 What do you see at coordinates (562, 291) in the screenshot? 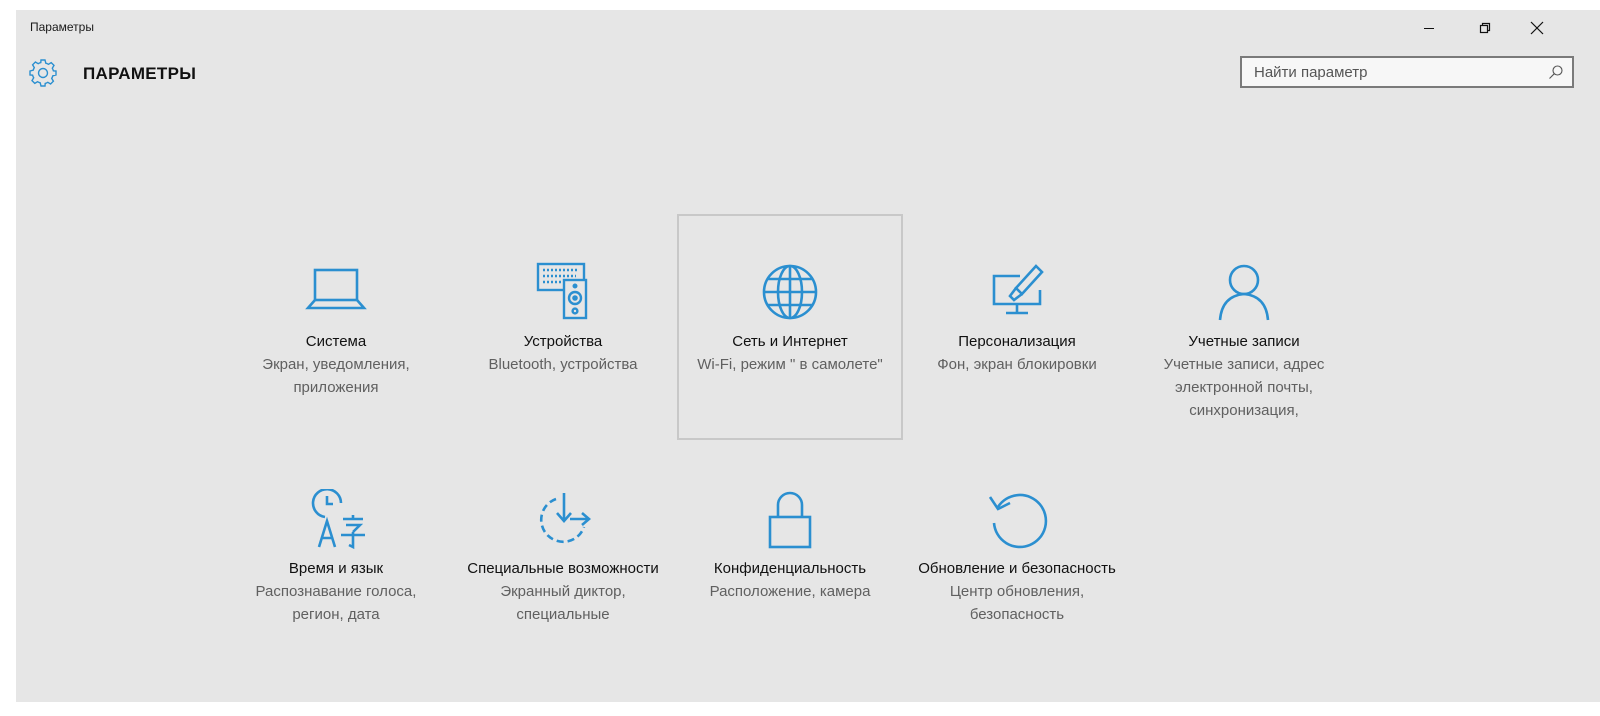
I see `devices-icon` at bounding box center [562, 291].